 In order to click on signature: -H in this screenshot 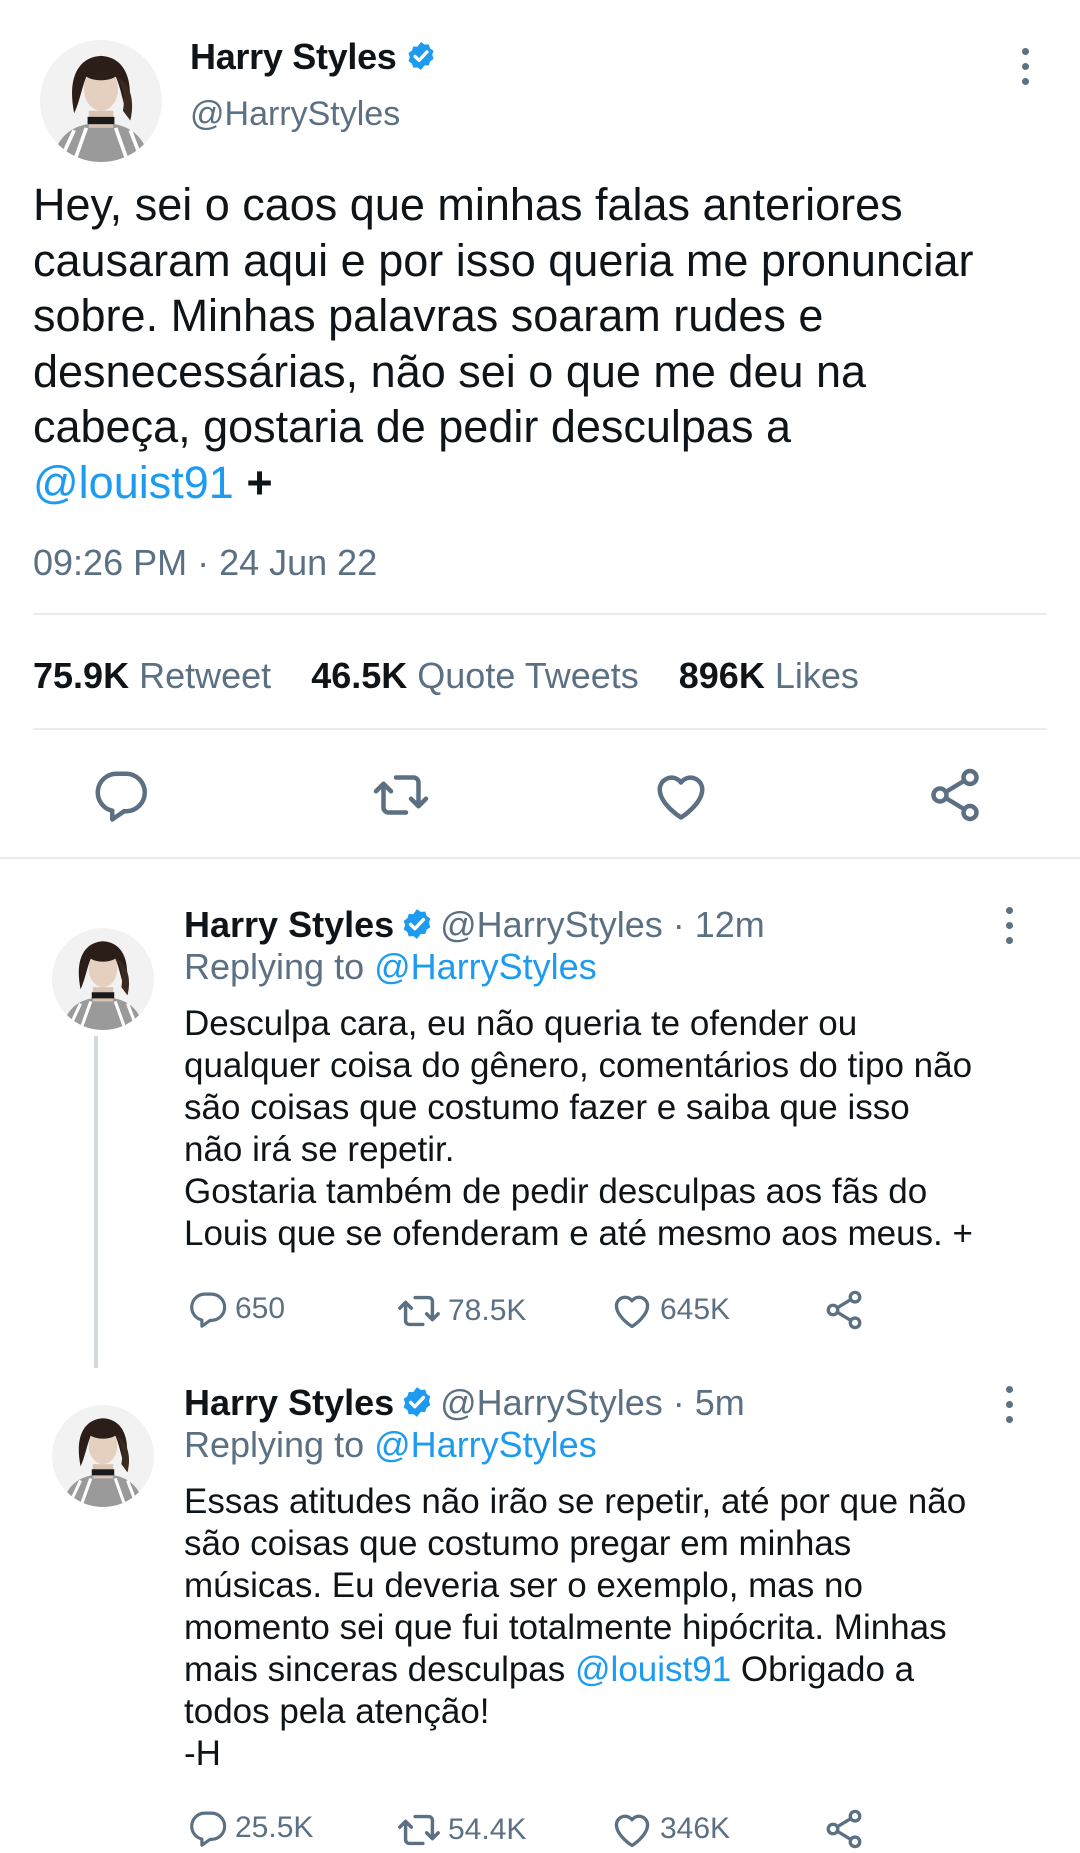, I will do `click(202, 1753)`.